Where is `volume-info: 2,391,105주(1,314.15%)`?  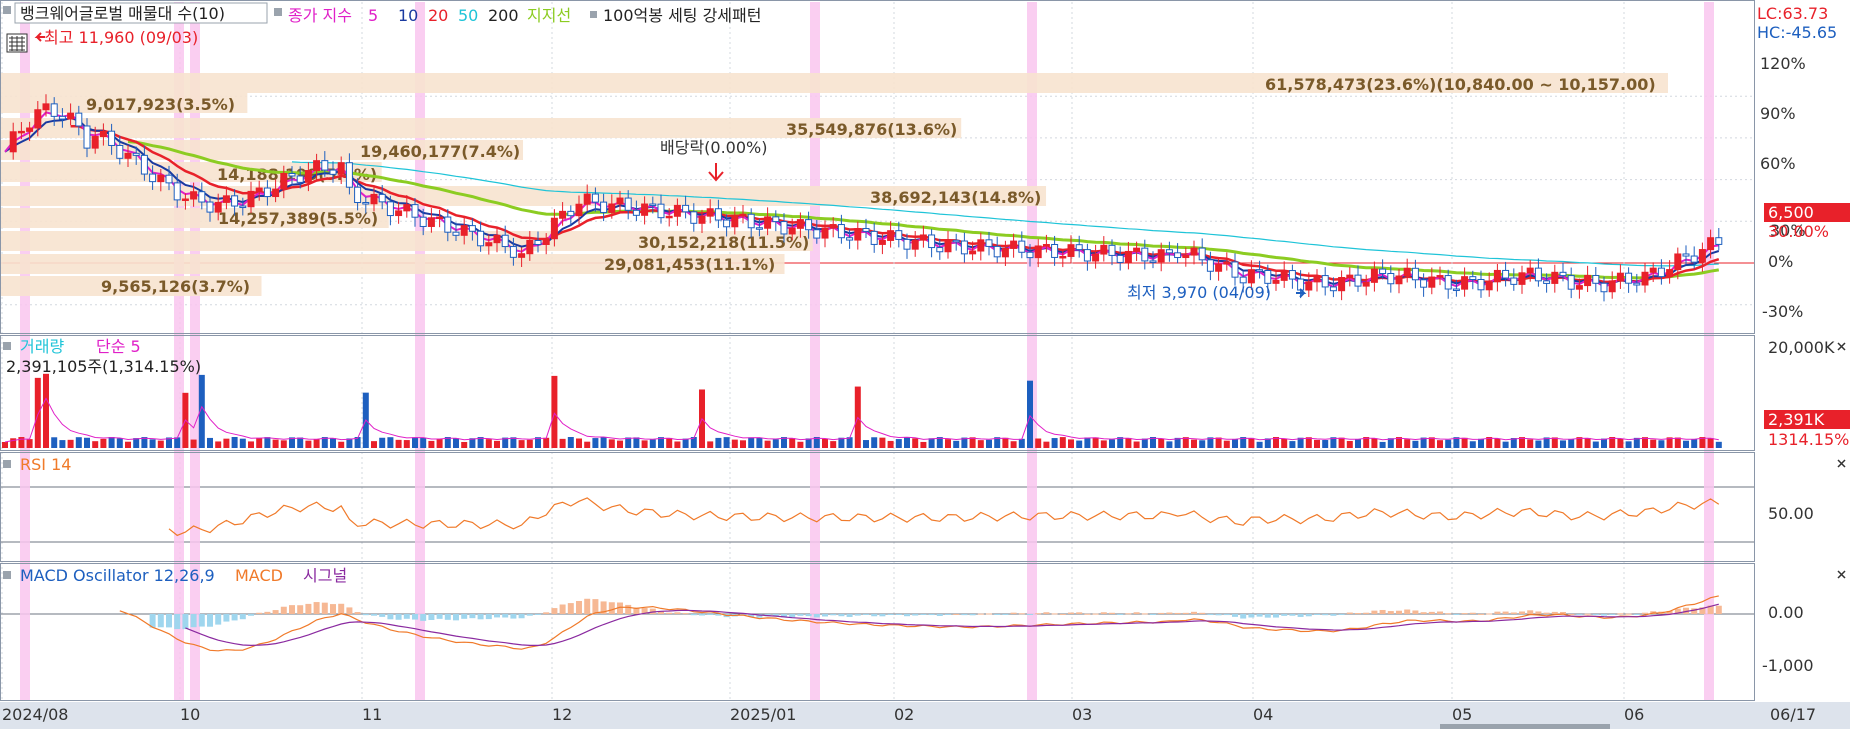
volume-info: 2,391,105주(1,314.15%) is located at coordinates (103, 366).